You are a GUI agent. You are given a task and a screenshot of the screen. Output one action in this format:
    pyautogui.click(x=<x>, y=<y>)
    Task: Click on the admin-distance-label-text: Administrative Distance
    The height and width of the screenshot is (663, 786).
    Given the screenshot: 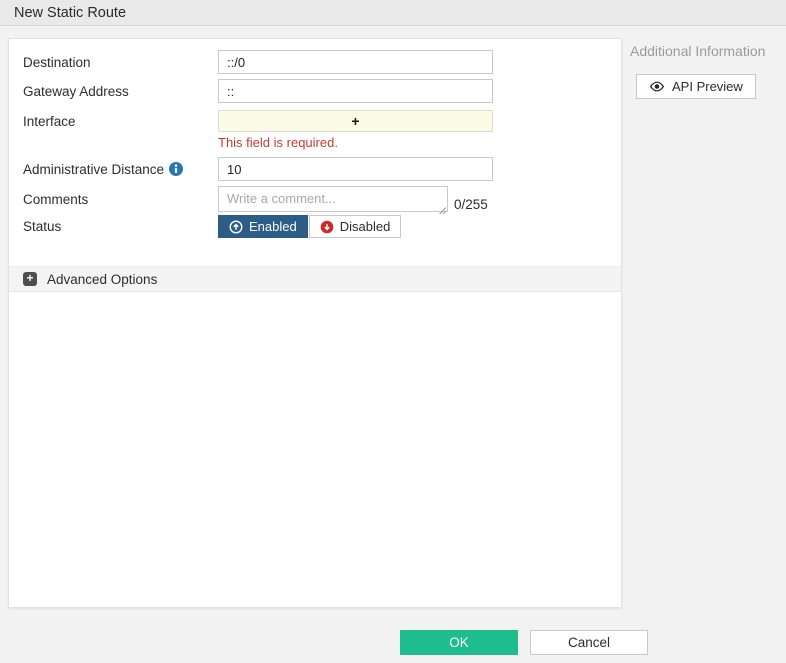 What is the action you would take?
    pyautogui.click(x=94, y=169)
    